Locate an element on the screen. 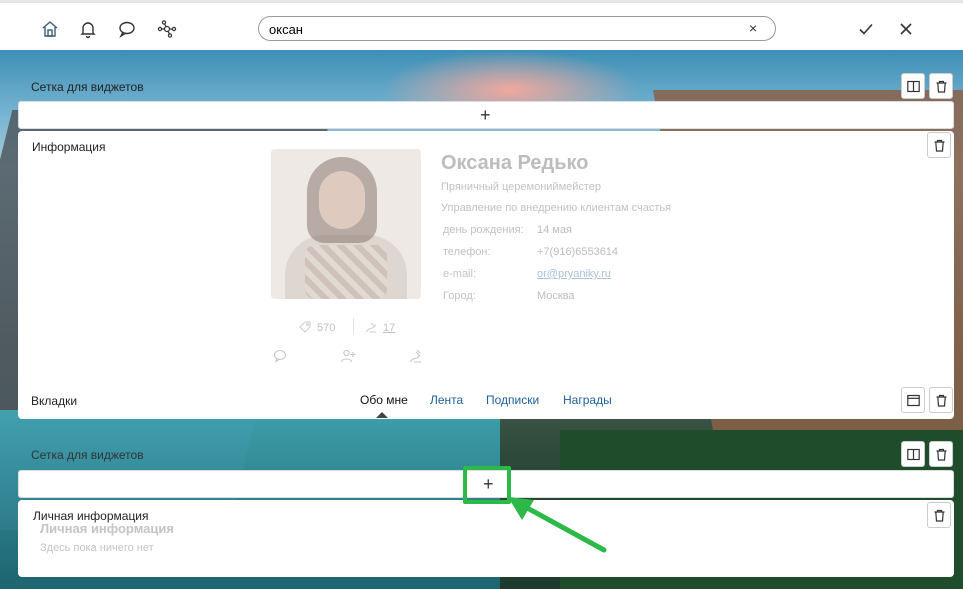 The height and width of the screenshot is (589, 963). search-field: × is located at coordinates (517, 28).